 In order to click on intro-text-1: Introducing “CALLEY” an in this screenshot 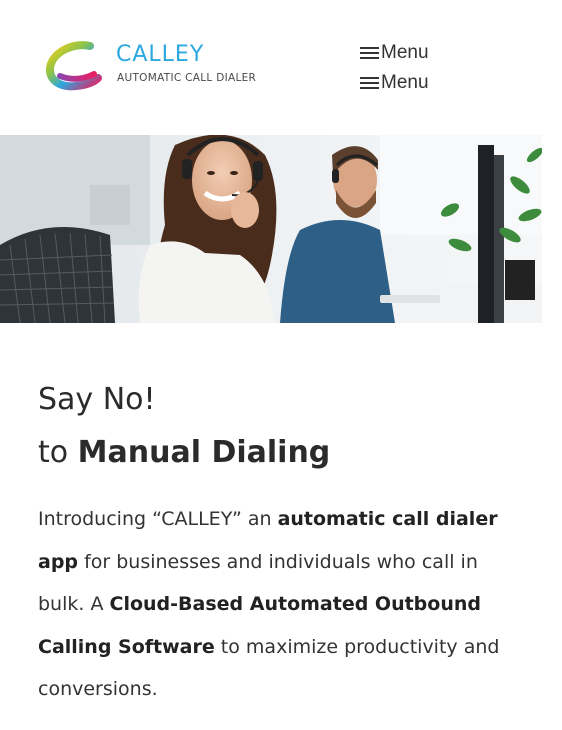, I will do `click(158, 519)`.